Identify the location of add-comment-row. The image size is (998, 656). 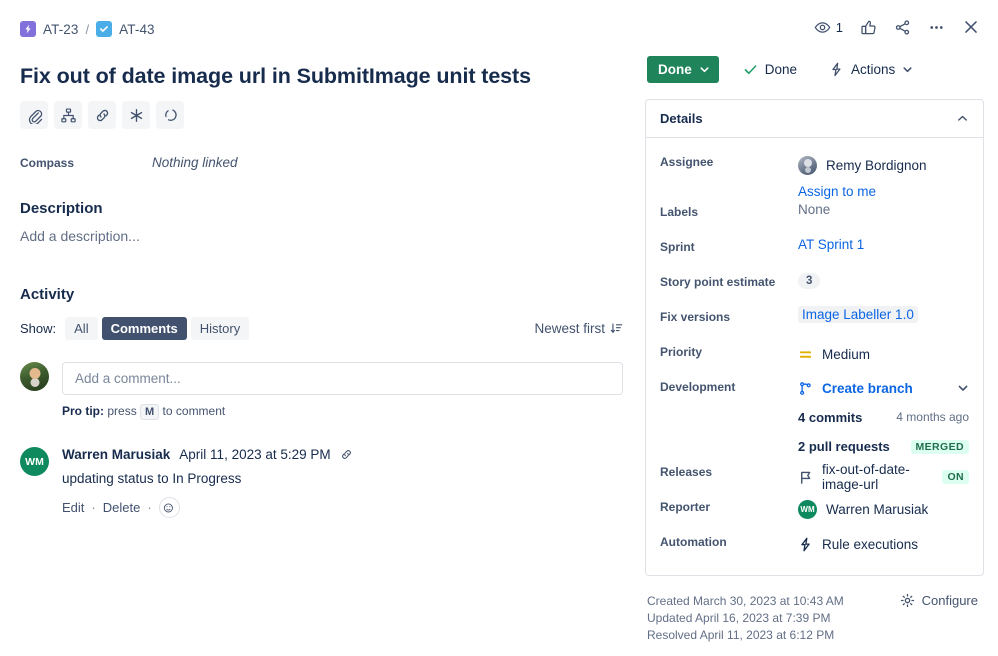
(321, 378).